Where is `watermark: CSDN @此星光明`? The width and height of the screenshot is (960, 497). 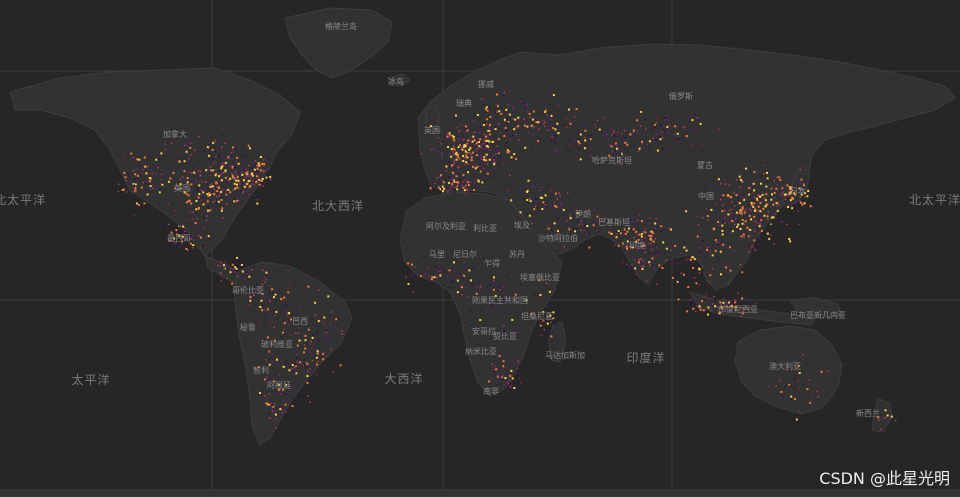 watermark: CSDN @此星光明 is located at coordinates (884, 478).